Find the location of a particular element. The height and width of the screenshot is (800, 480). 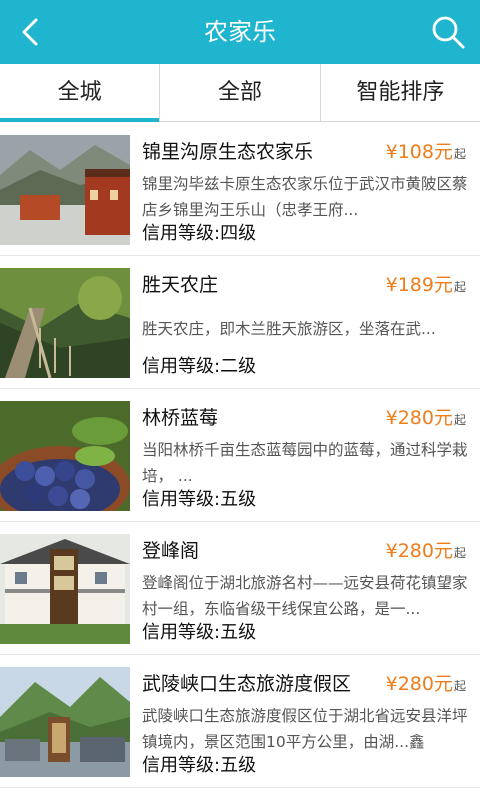

tab-sort: 智能排序 is located at coordinates (399, 92).